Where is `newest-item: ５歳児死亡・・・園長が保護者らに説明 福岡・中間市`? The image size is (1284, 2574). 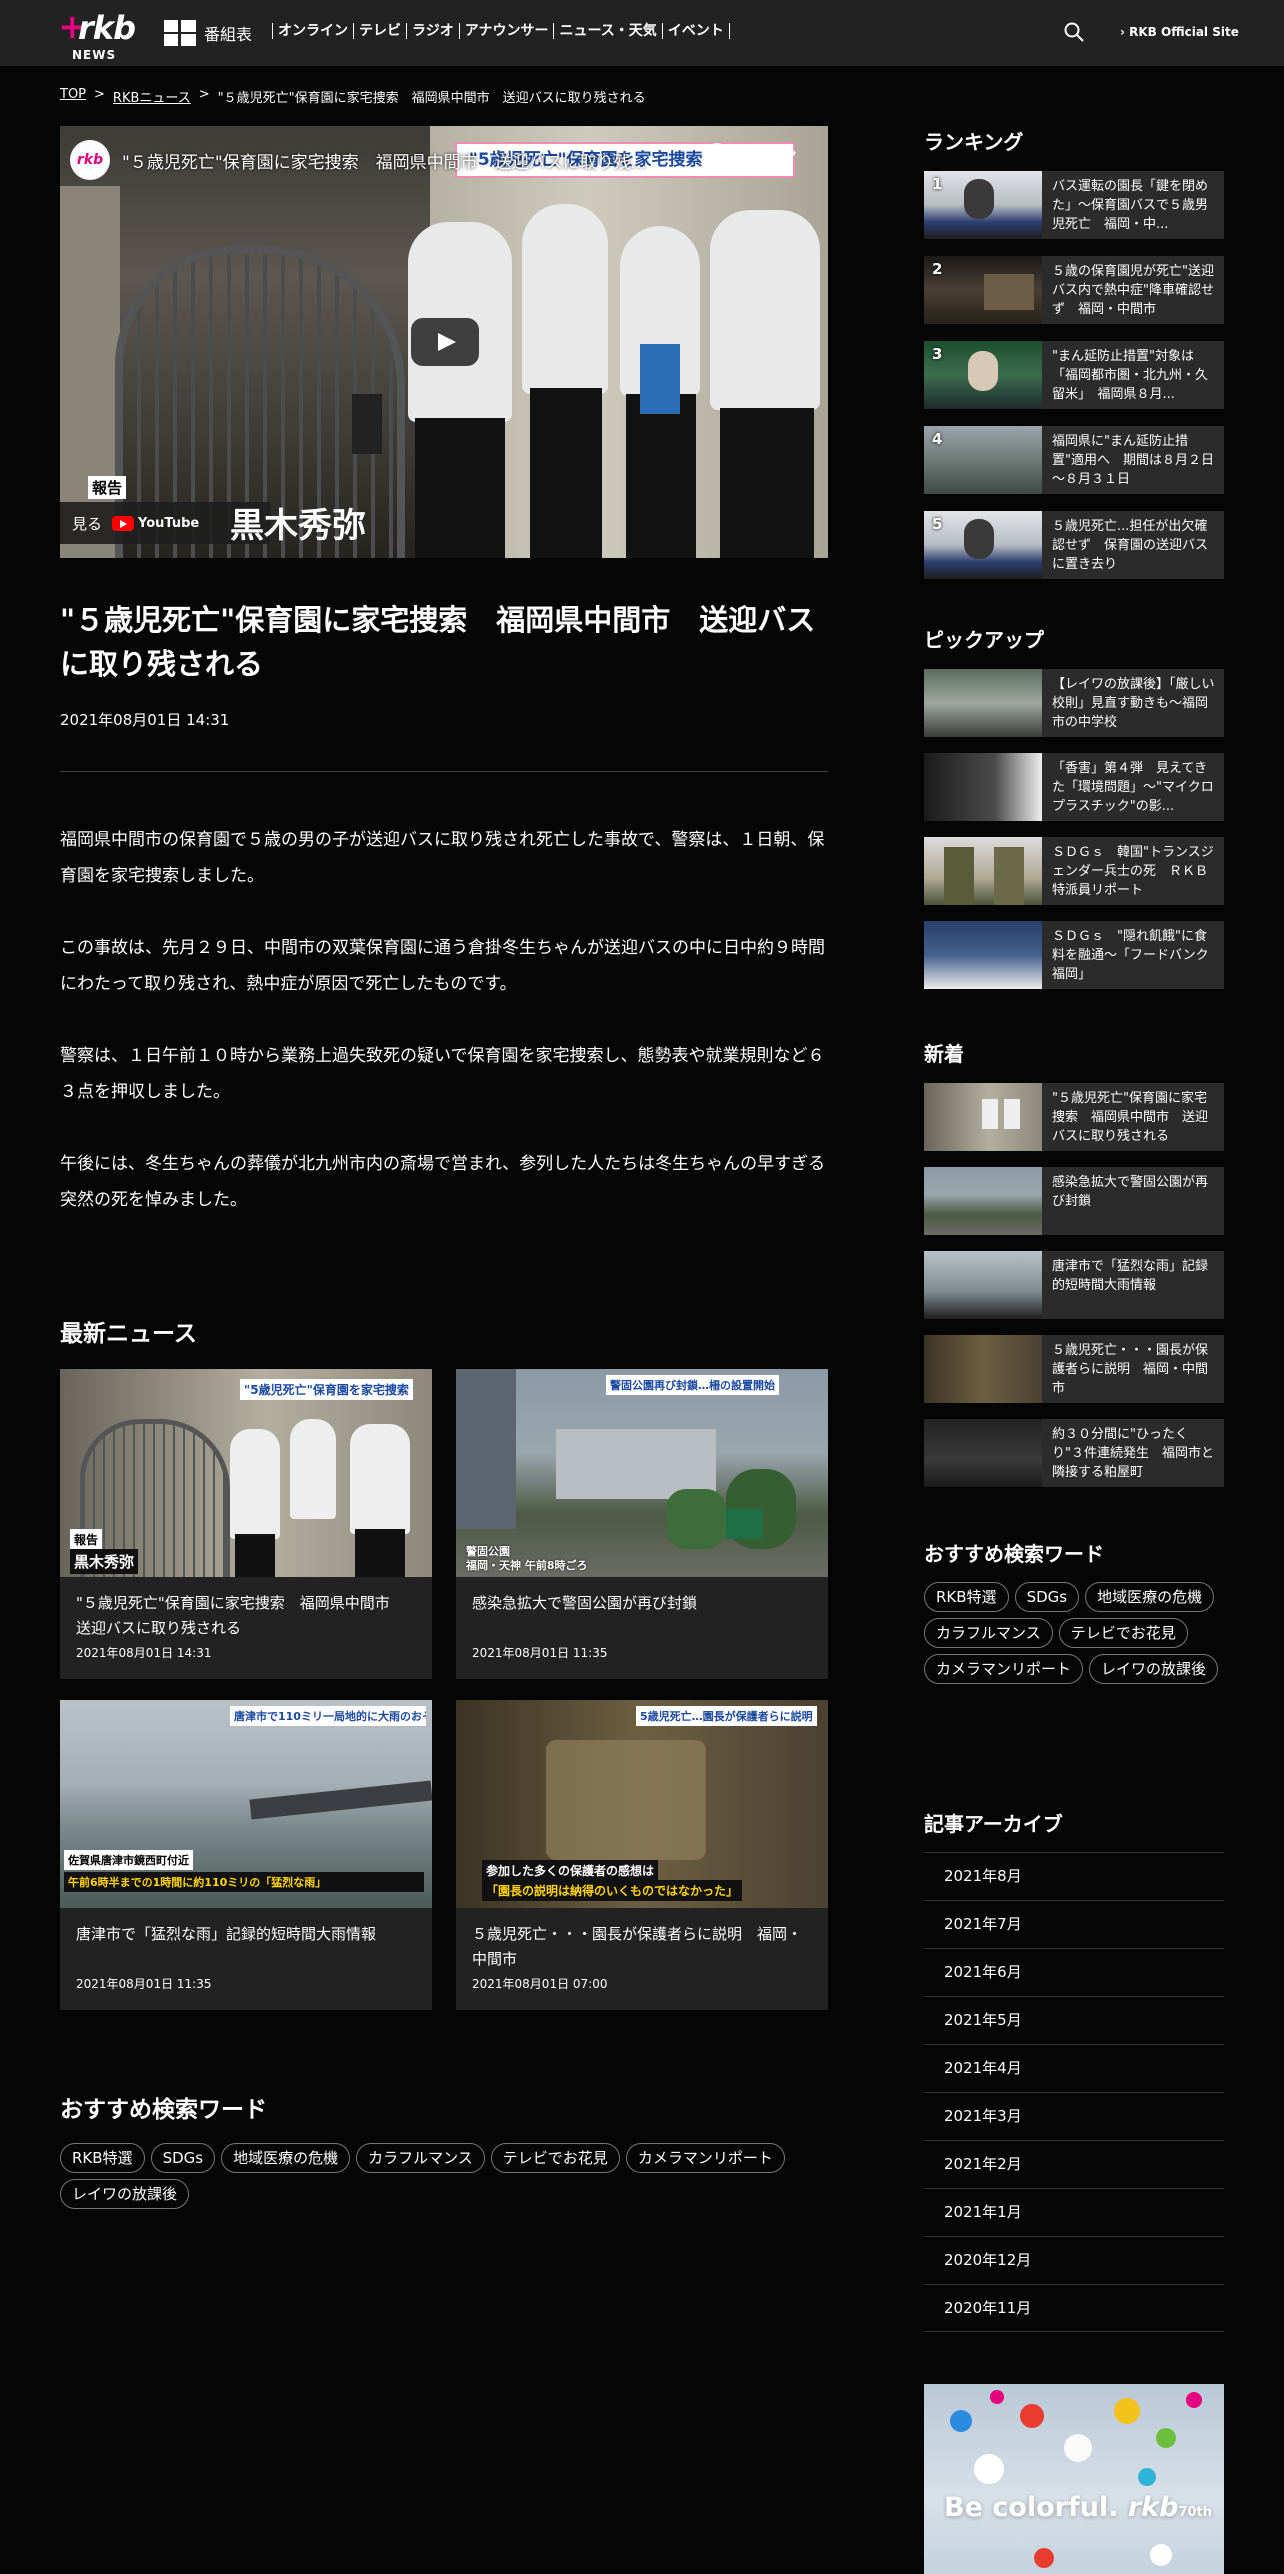
newest-item: ５歳児死亡・・・園長が保護者らに説明 福岡・中間市 is located at coordinates (1074, 1369).